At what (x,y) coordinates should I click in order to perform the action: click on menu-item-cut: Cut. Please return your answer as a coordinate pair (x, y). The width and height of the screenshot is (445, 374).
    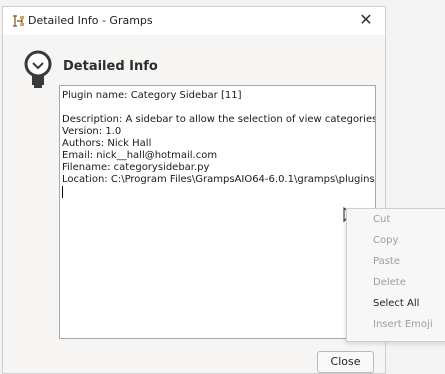
    Looking at the image, I should click on (396, 219).